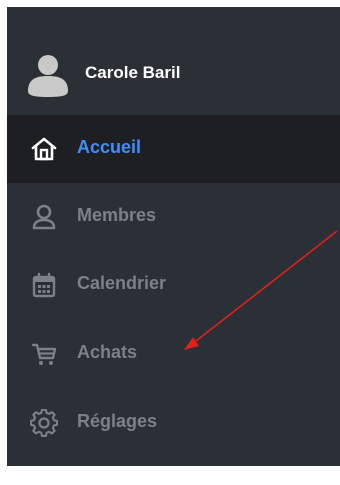 This screenshot has height=485, width=340. Describe the element at coordinates (109, 147) in the screenshot. I see `nav-label-accueil: Accueil` at that location.